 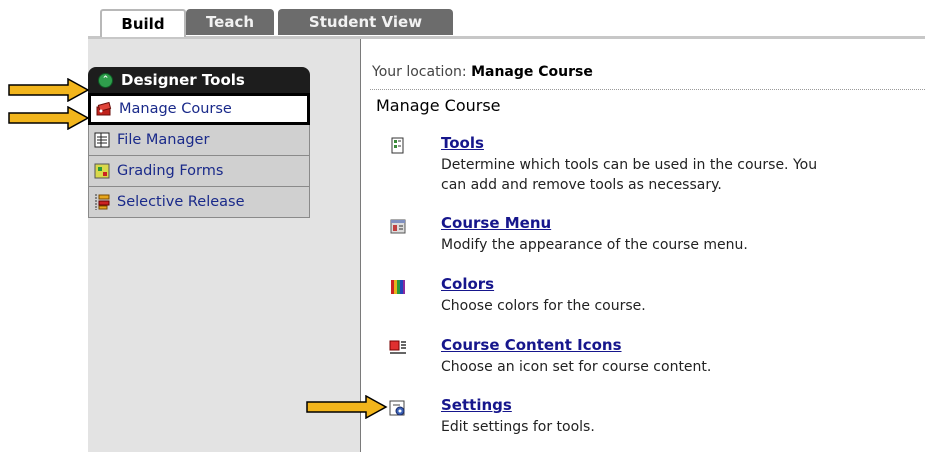 I want to click on manage-course-icon, so click(x=104, y=108).